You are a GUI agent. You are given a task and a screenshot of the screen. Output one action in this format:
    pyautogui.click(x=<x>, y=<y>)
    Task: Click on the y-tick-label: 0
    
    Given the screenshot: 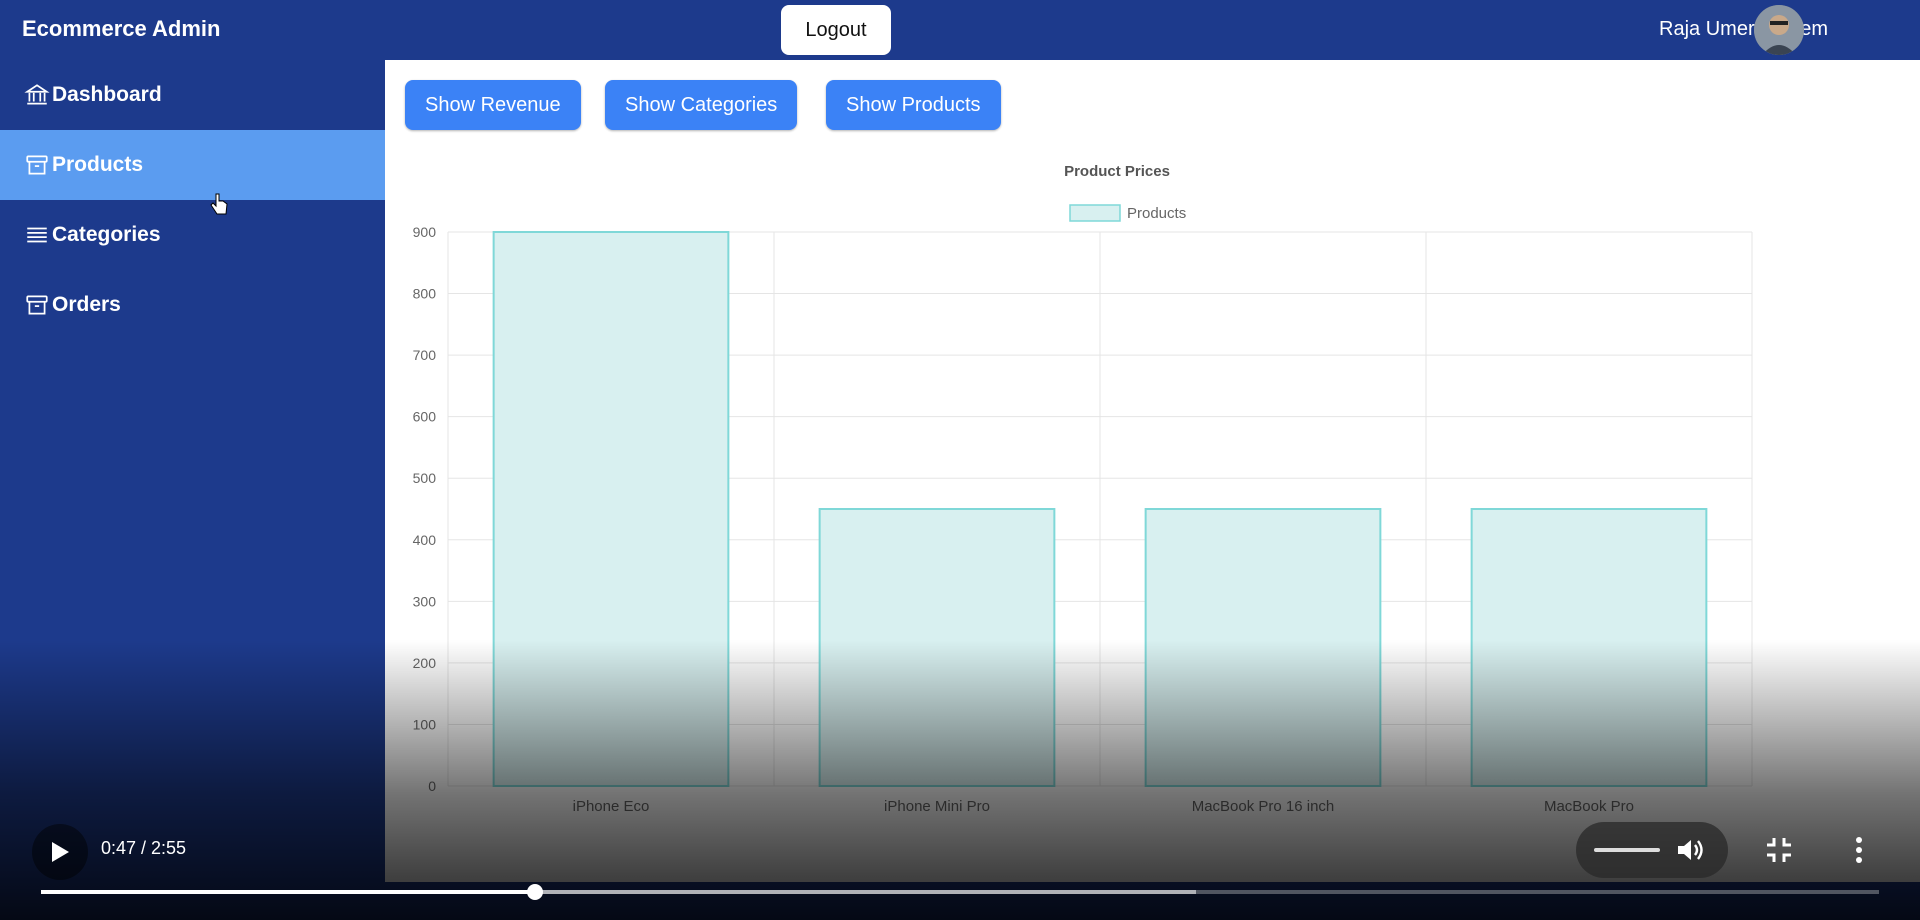 What is the action you would take?
    pyautogui.click(x=432, y=786)
    